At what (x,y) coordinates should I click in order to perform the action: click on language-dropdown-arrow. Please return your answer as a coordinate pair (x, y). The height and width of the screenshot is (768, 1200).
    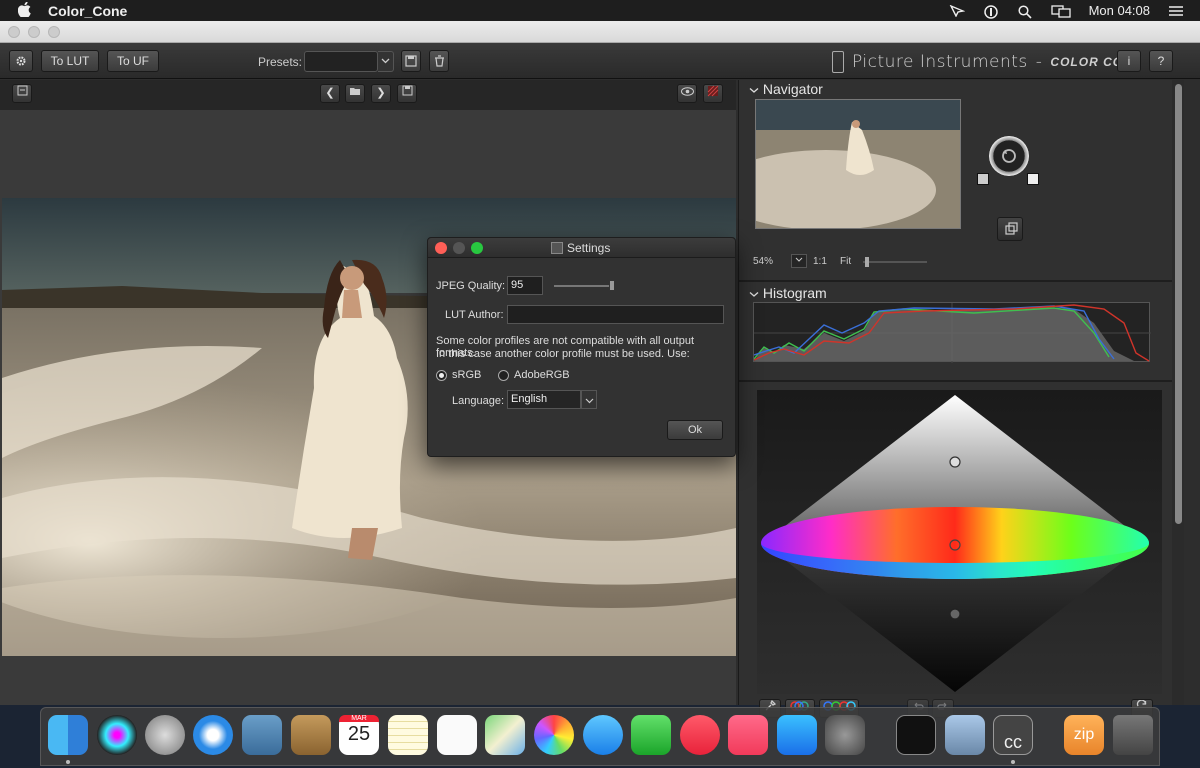
    Looking at the image, I should click on (589, 399).